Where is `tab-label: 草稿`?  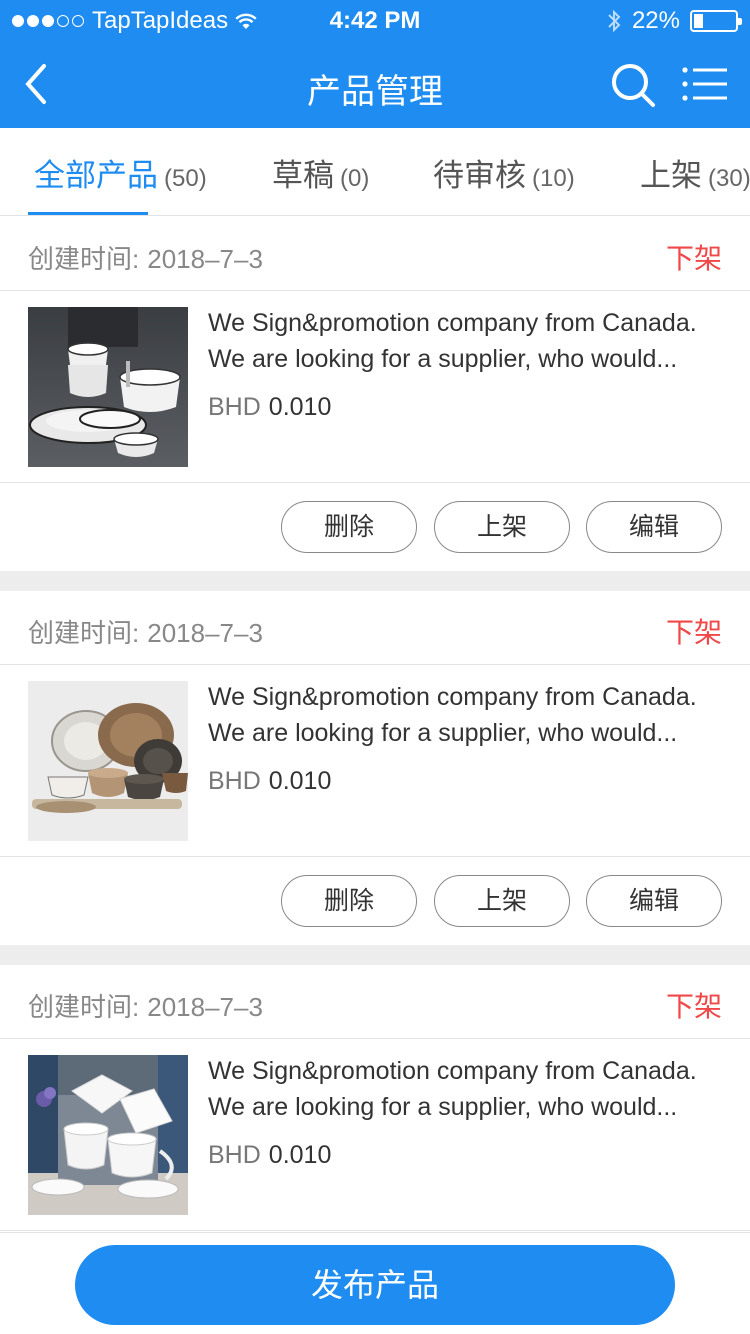 tab-label: 草稿 is located at coordinates (303, 175).